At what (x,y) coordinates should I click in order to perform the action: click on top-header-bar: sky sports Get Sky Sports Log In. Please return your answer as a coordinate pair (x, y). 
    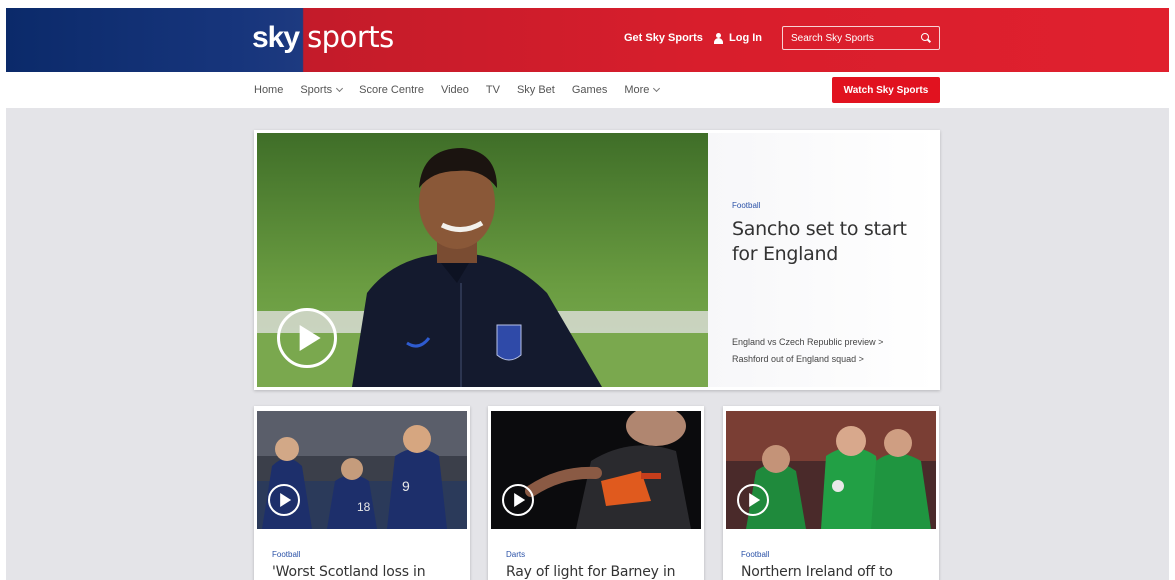
    Looking at the image, I should click on (587, 40).